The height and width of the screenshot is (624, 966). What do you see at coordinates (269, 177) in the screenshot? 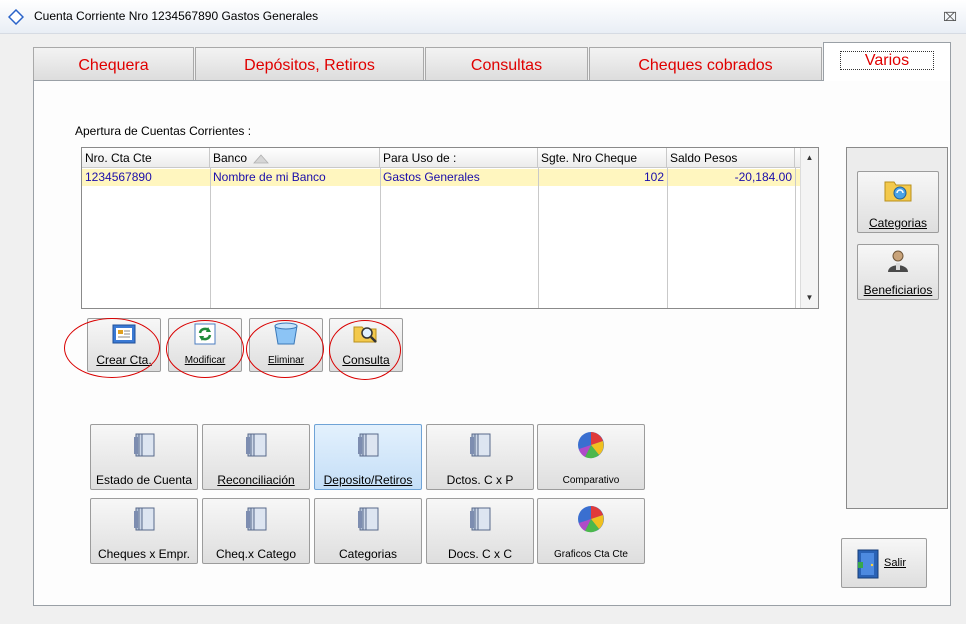
I see `cell-banco: Nombre de mi Banco` at bounding box center [269, 177].